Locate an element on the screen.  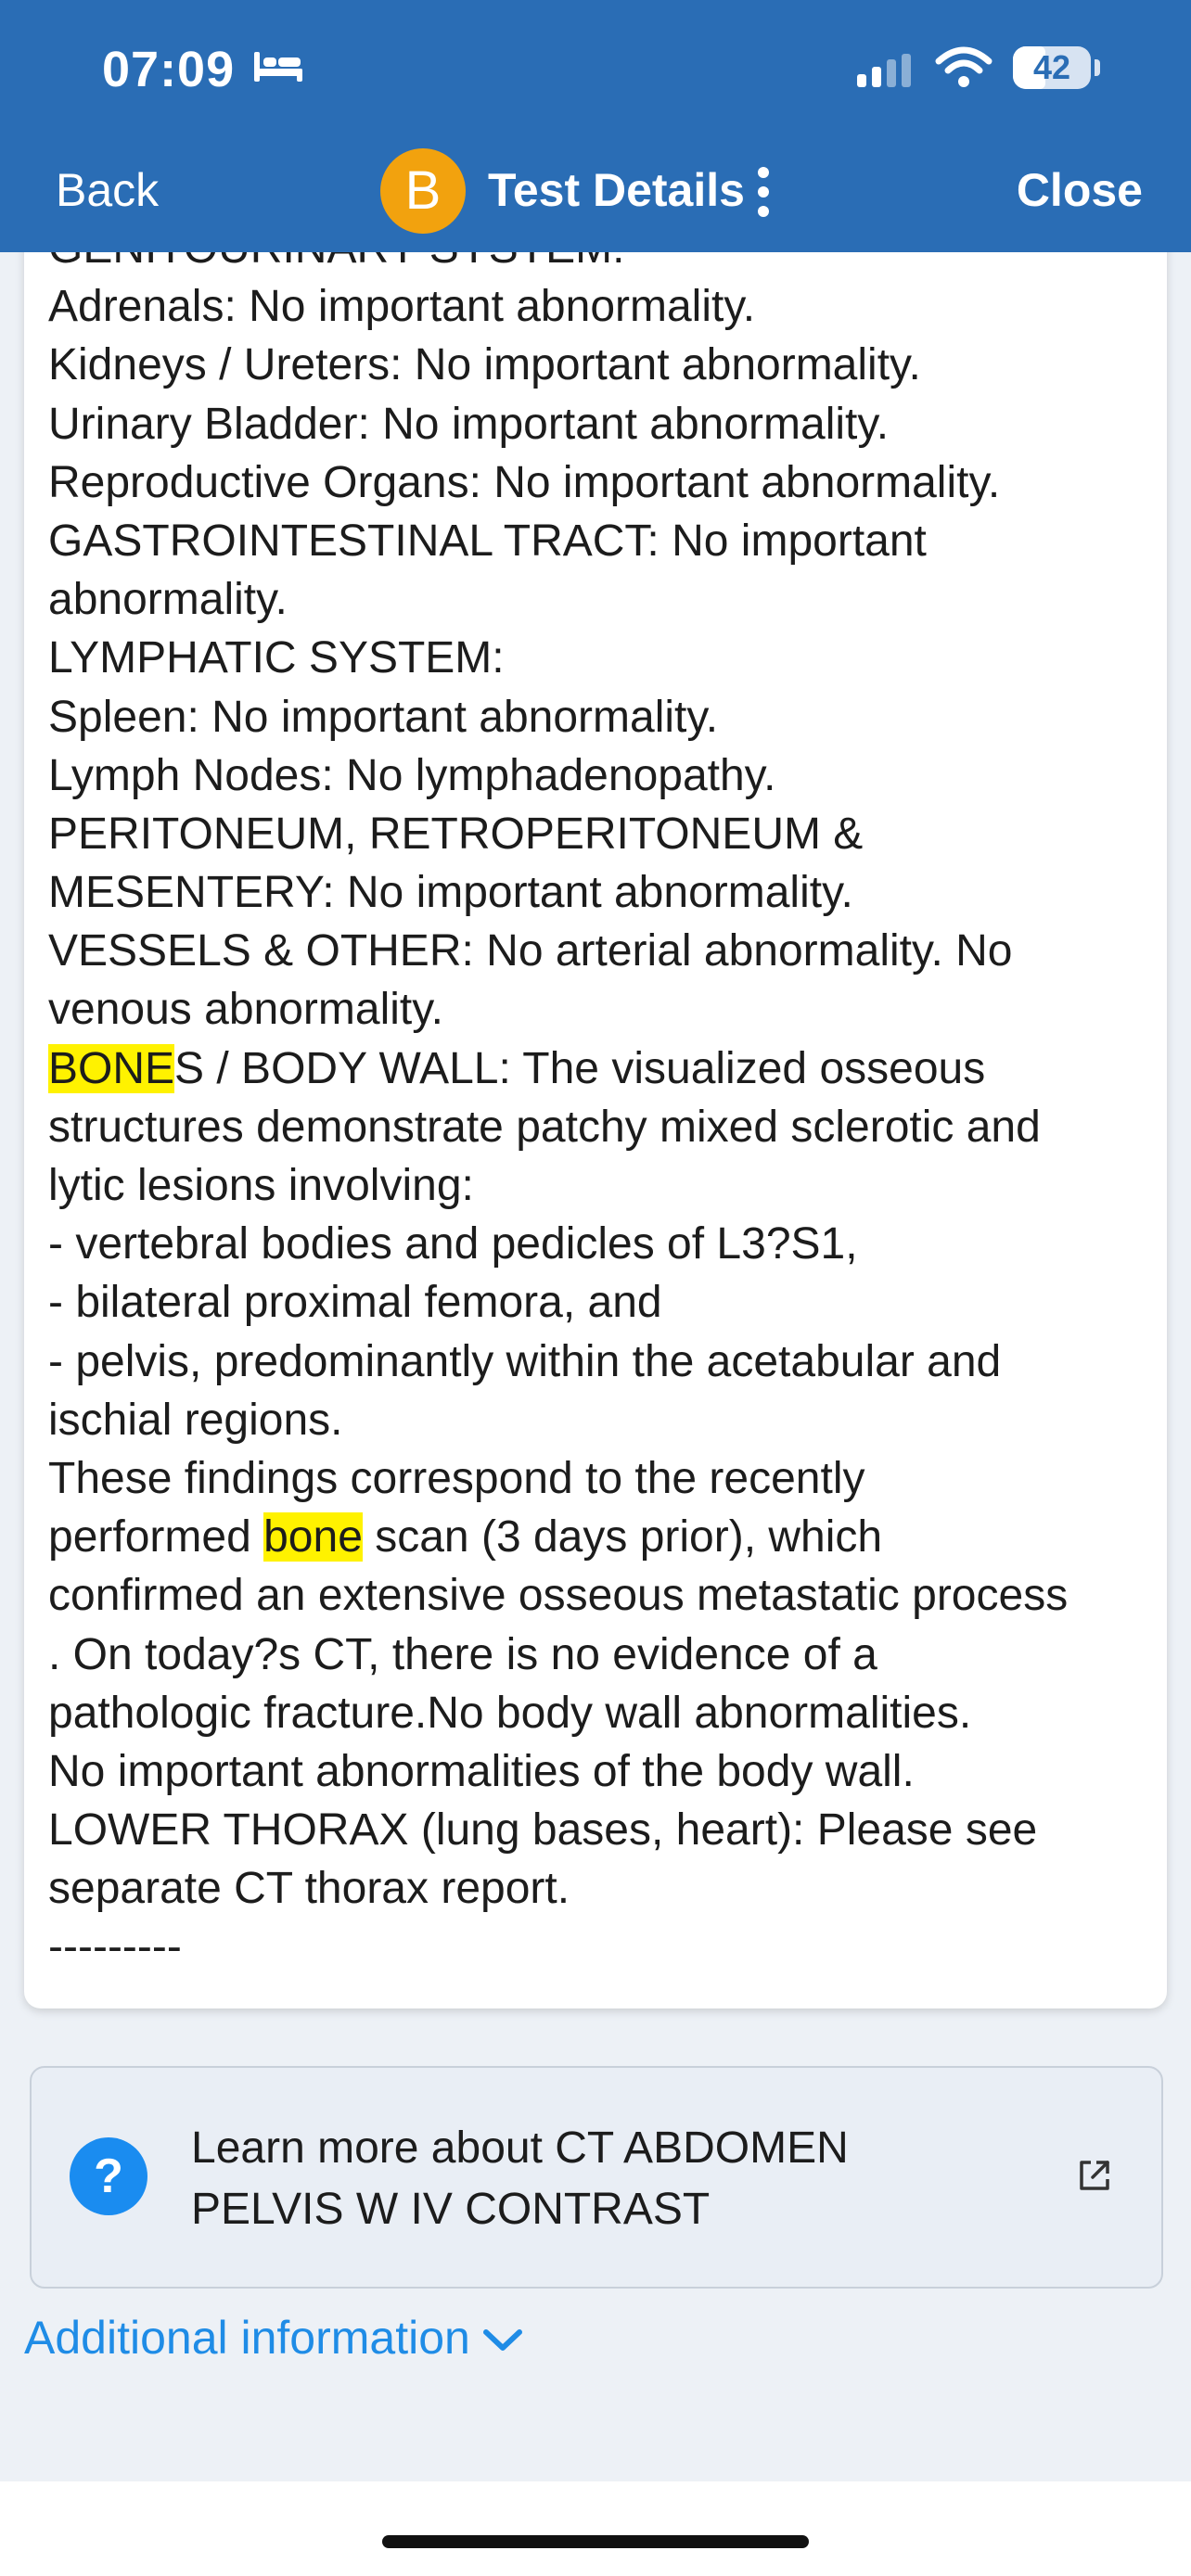
report-line: Spleen: No important abnormality. is located at coordinates (383, 717).